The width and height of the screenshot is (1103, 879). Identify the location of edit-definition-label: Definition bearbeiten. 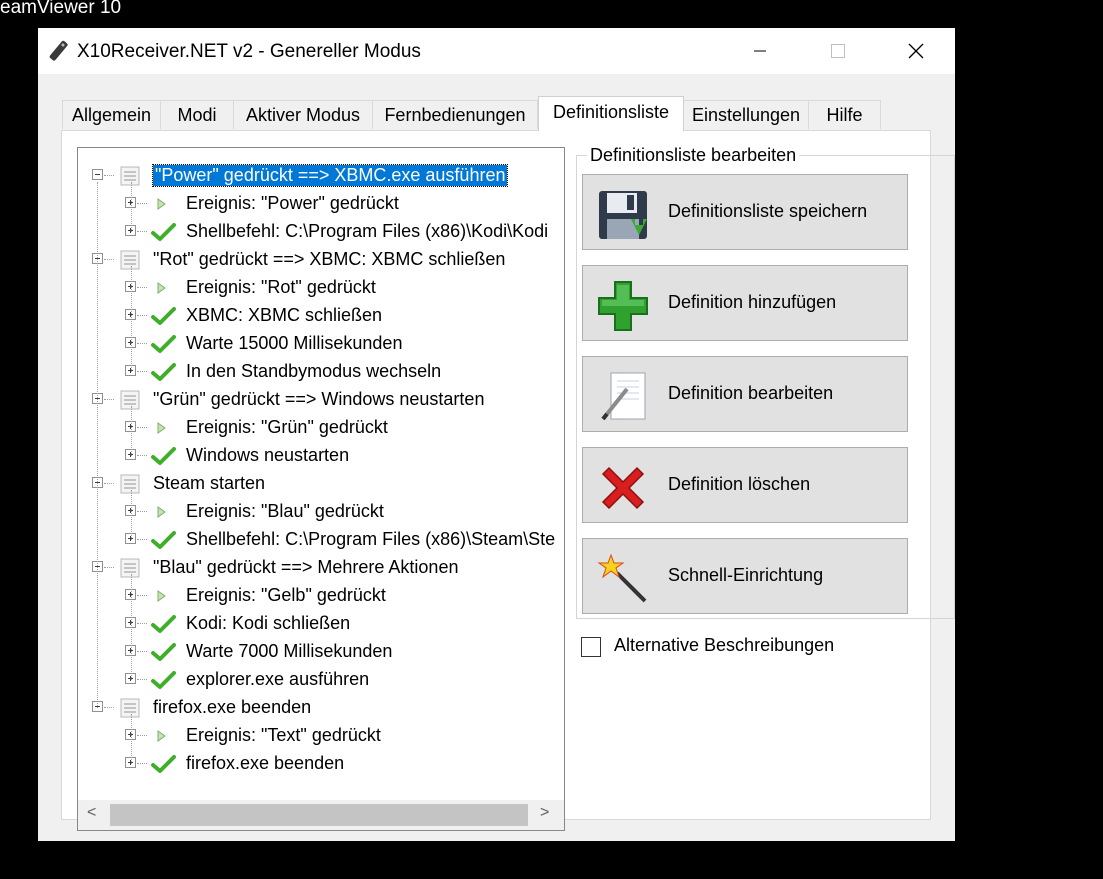
(751, 393).